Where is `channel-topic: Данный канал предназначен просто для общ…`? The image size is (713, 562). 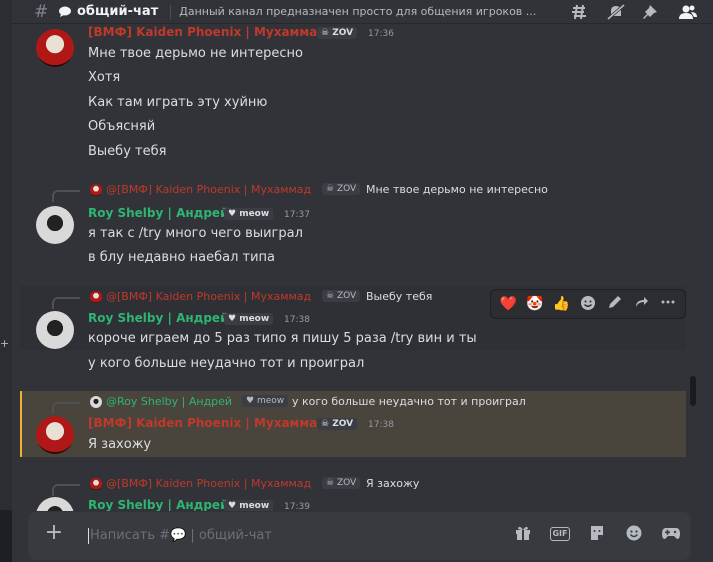
channel-topic: Данный канал предназначен просто для общ… is located at coordinates (359, 11).